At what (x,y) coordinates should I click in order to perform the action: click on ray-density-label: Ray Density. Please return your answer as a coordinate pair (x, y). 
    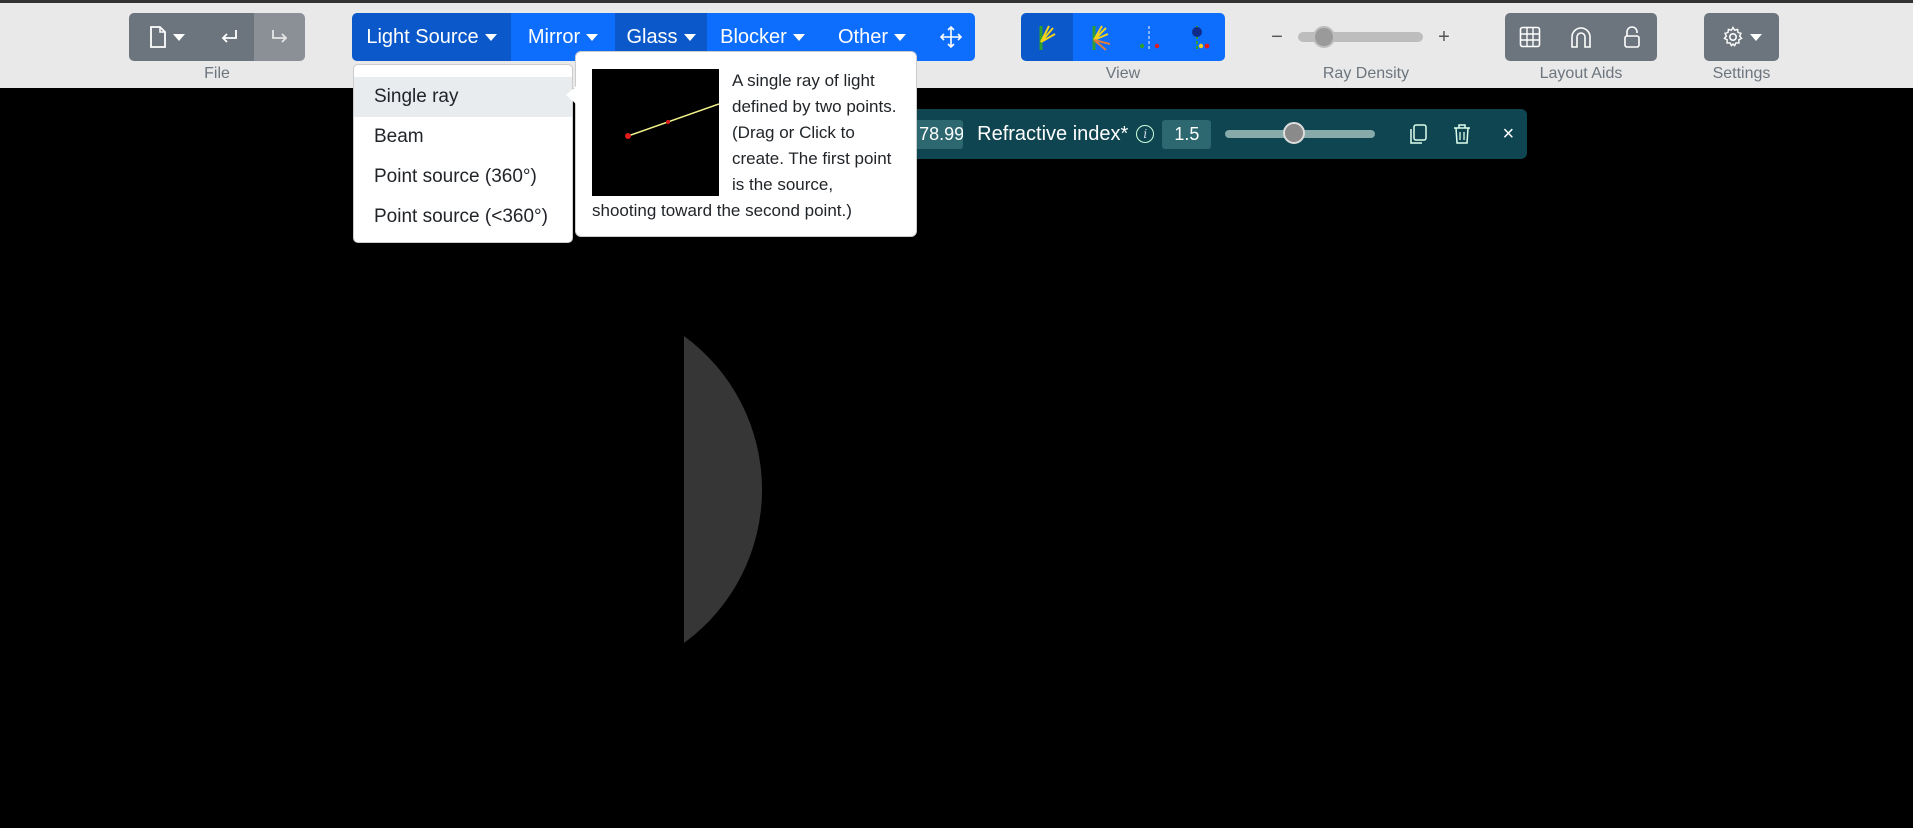
    Looking at the image, I should click on (1366, 73).